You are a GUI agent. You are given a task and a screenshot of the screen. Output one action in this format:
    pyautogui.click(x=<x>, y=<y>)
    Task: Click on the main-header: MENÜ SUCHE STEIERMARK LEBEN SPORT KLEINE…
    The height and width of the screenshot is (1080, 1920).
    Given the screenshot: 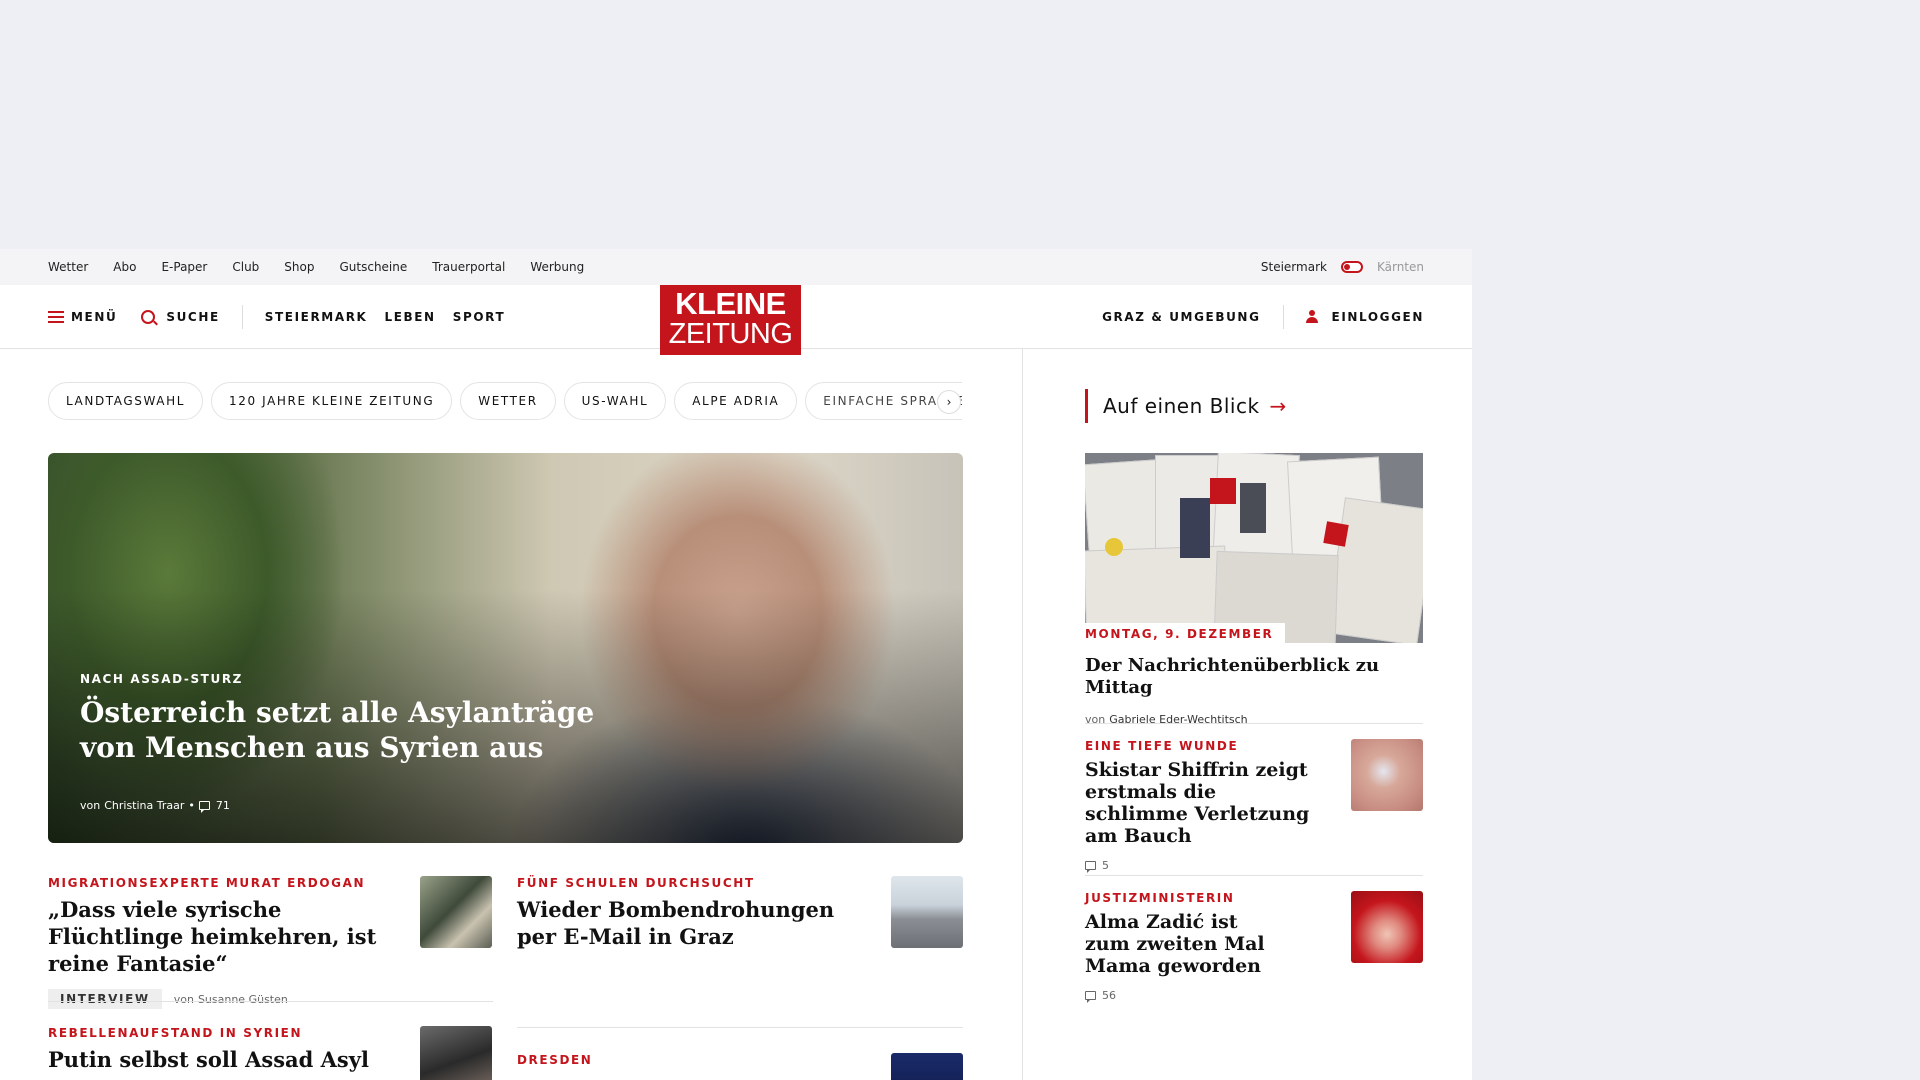 What is the action you would take?
    pyautogui.click(x=736, y=320)
    